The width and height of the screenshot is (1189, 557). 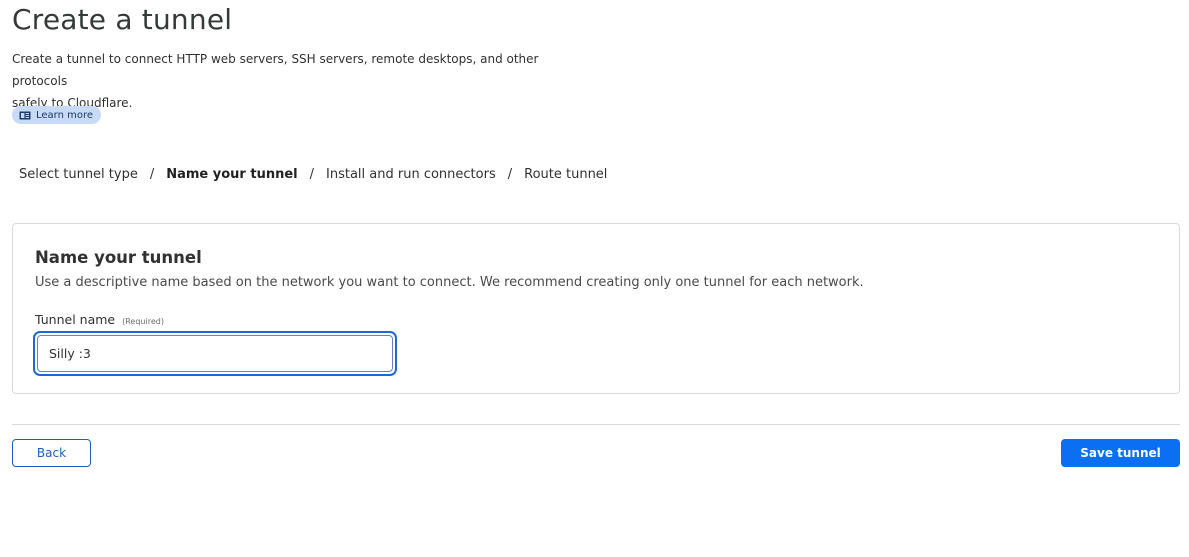 What do you see at coordinates (118, 257) in the screenshot?
I see `card-title: Name your tunnel` at bounding box center [118, 257].